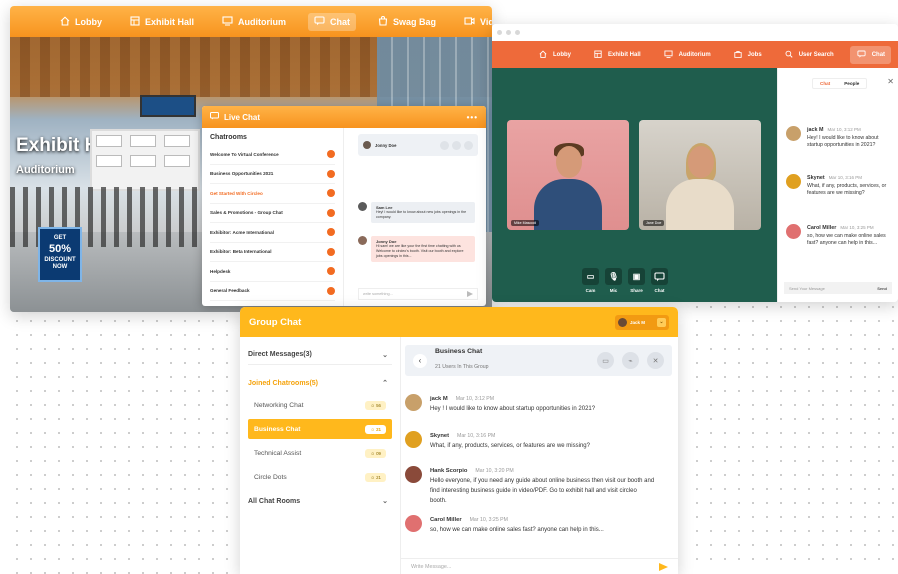  I want to click on monitor-icon, so click(668, 55).